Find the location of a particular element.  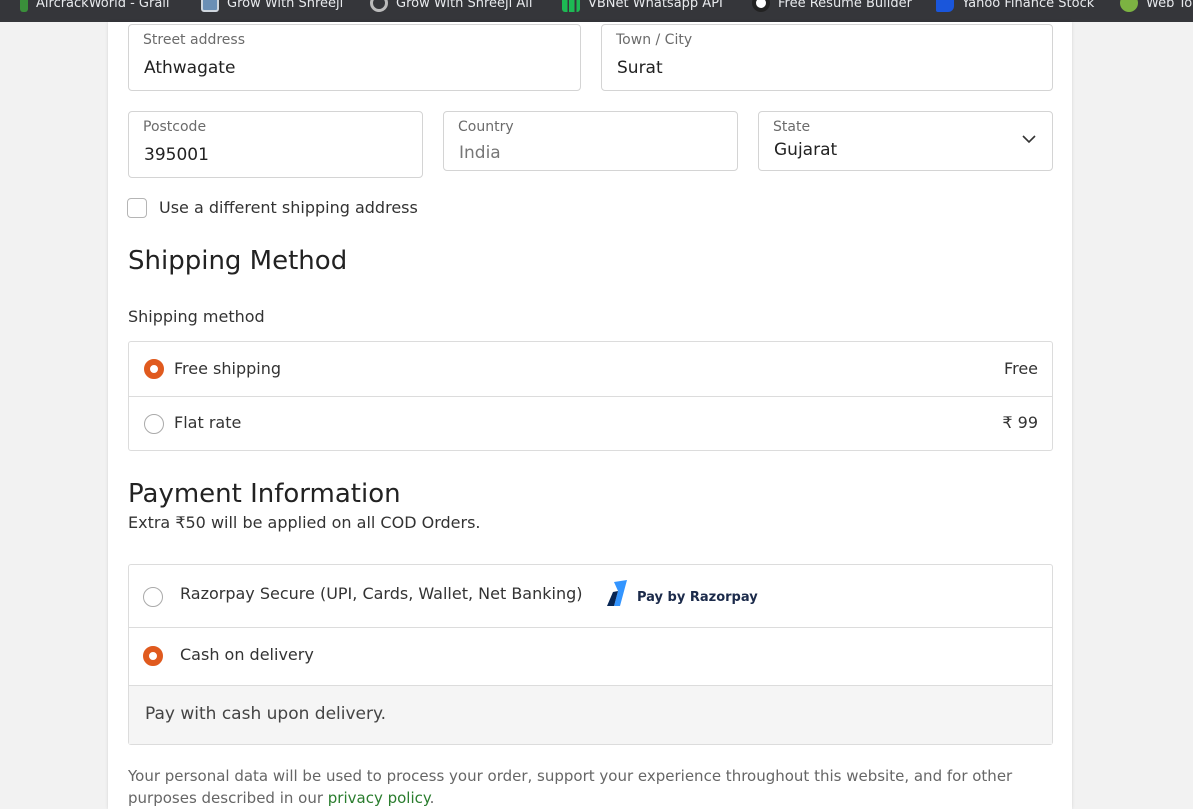

payment-option-cod: Cash on delivery is located at coordinates (590, 656).